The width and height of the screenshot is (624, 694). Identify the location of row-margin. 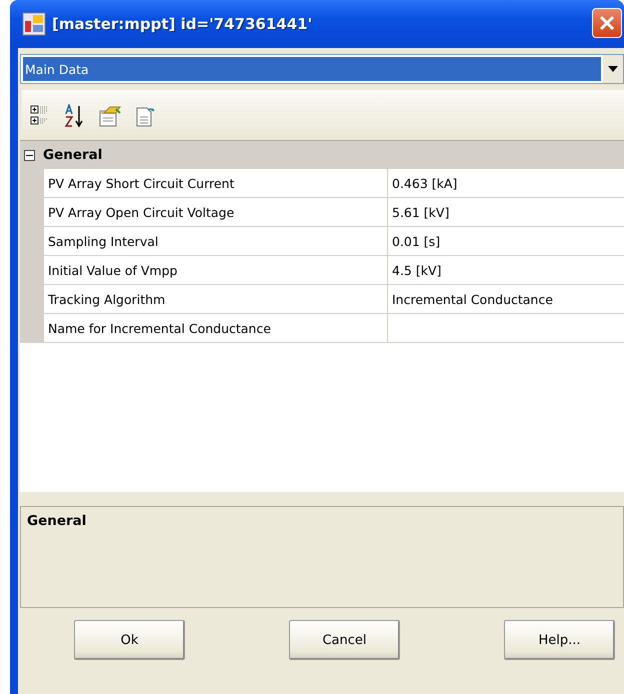
(32, 328).